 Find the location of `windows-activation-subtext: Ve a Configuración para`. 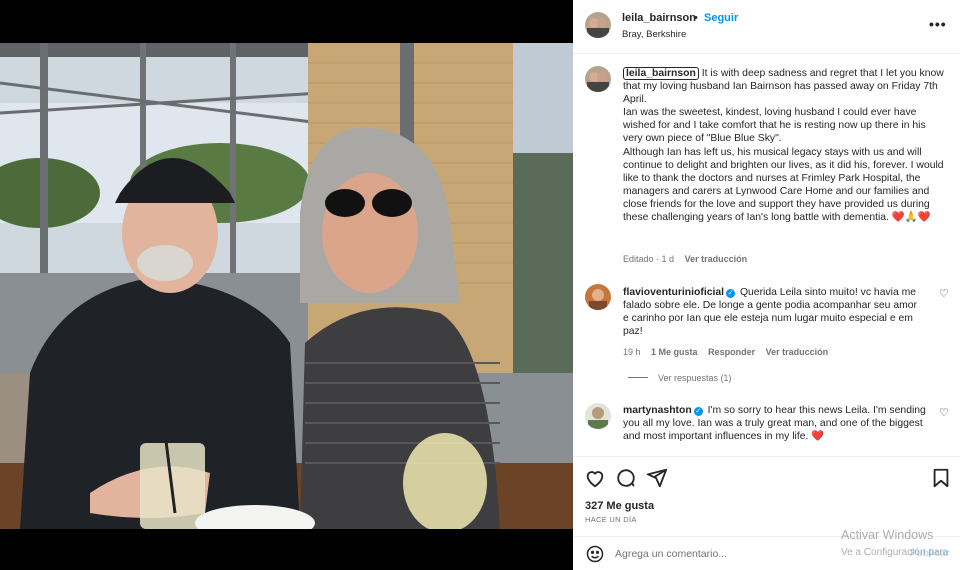

windows-activation-subtext: Ve a Configuración para is located at coordinates (895, 552).